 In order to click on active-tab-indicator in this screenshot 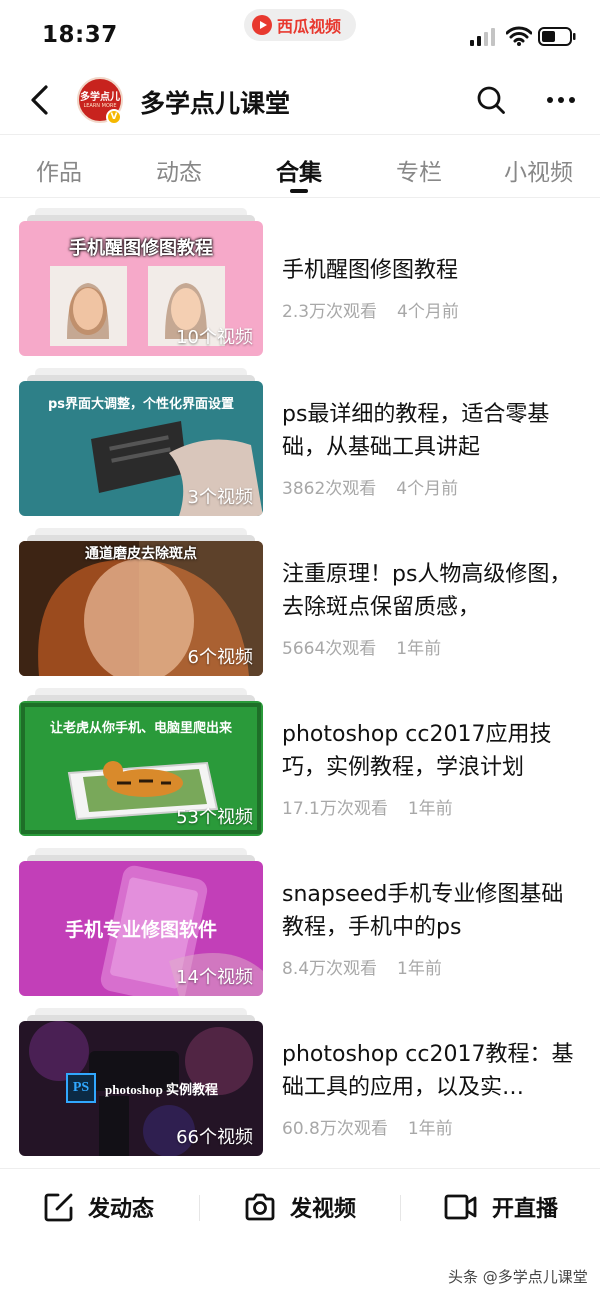, I will do `click(299, 191)`.